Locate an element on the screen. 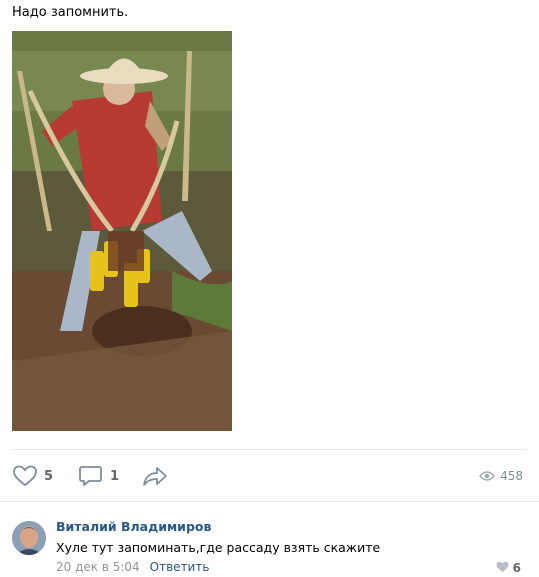 The height and width of the screenshot is (577, 539). reply-button: Ответить is located at coordinates (180, 567).